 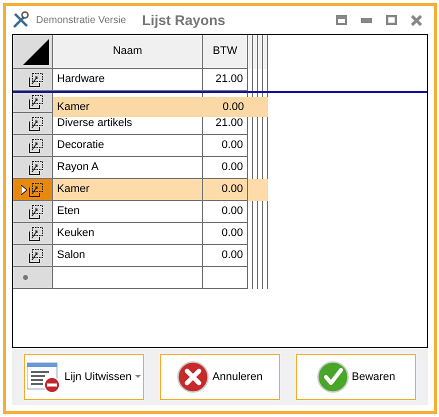 What do you see at coordinates (21, 20) in the screenshot?
I see `tools-icon` at bounding box center [21, 20].